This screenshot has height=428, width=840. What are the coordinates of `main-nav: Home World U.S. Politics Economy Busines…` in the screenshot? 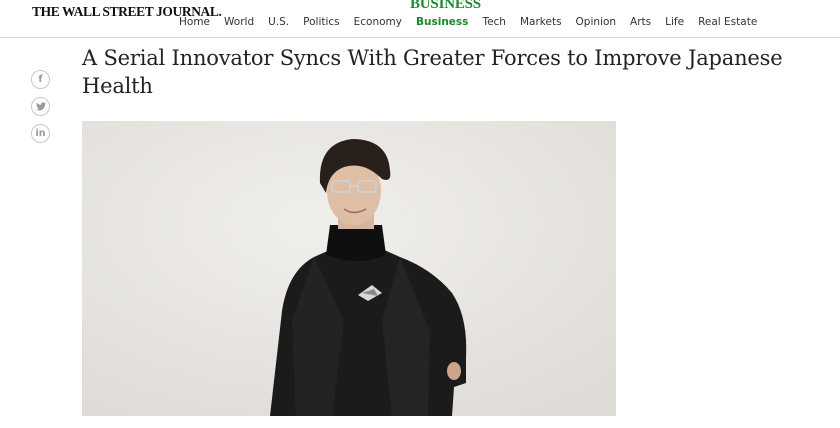 It's located at (468, 22).